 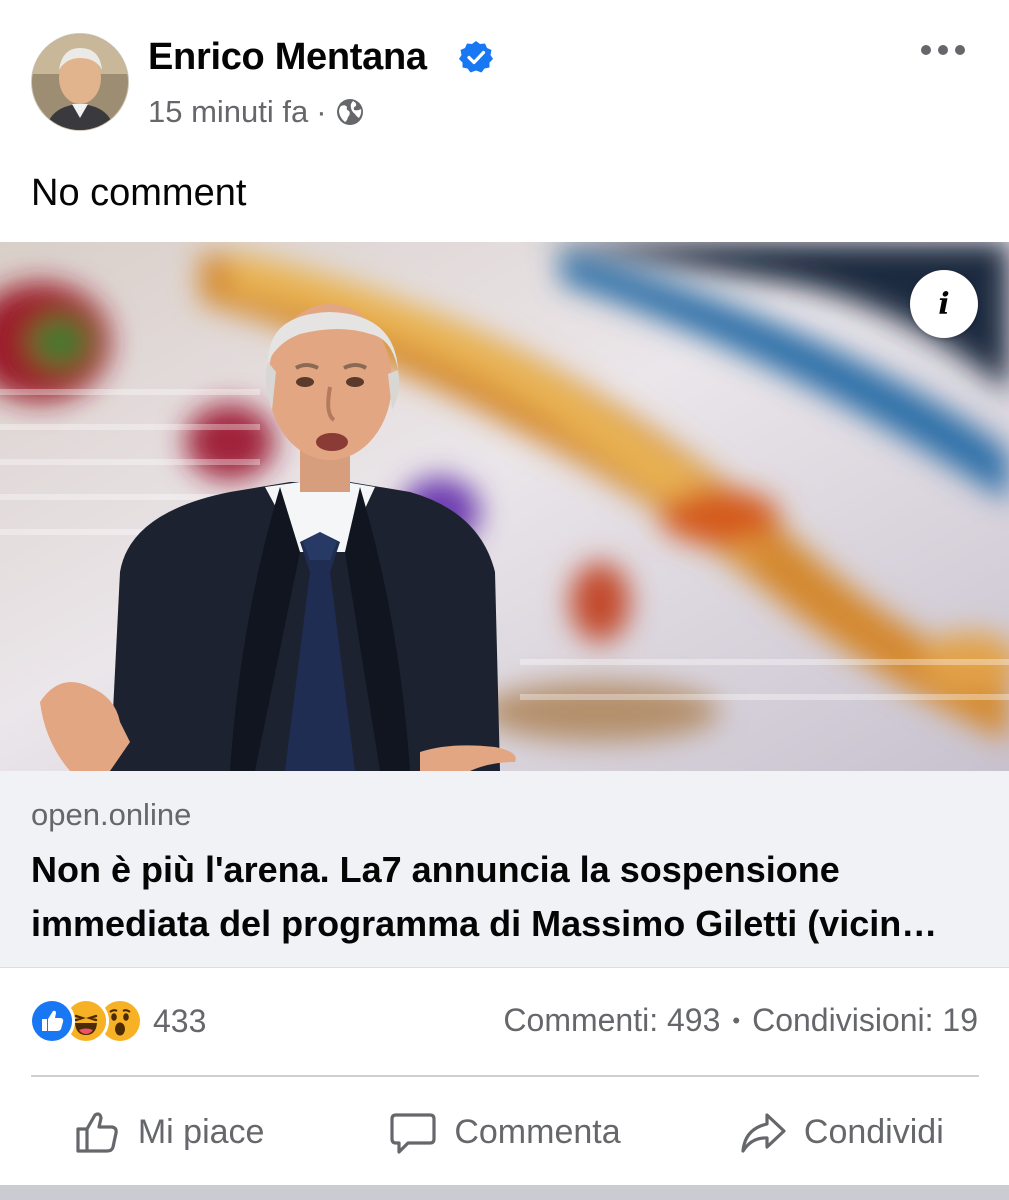 What do you see at coordinates (763, 1133) in the screenshot?
I see `share-arrow-icon` at bounding box center [763, 1133].